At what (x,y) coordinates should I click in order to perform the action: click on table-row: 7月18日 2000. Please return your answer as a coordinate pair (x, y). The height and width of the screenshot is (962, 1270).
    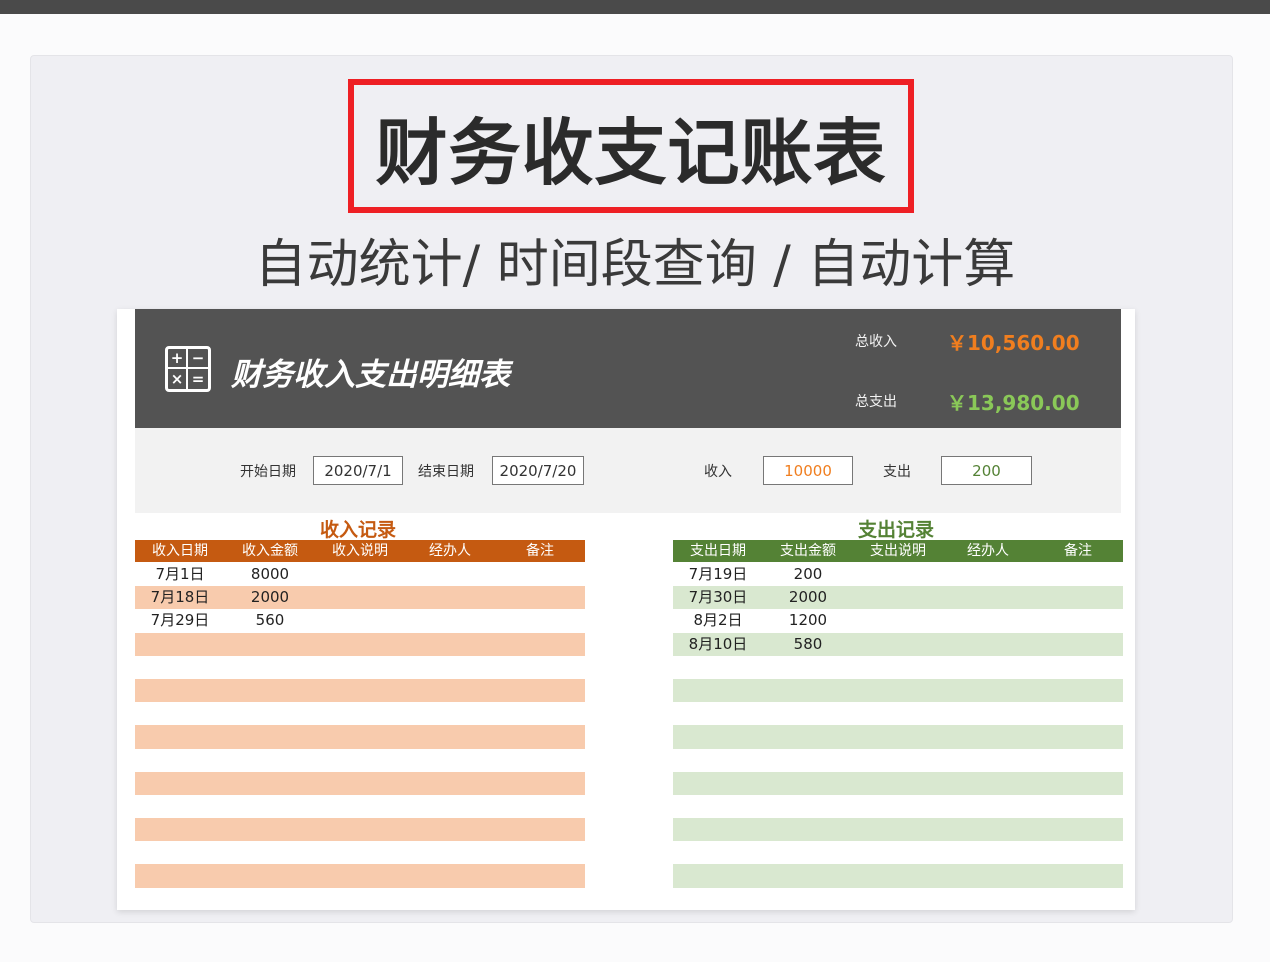
    Looking at the image, I should click on (360, 598).